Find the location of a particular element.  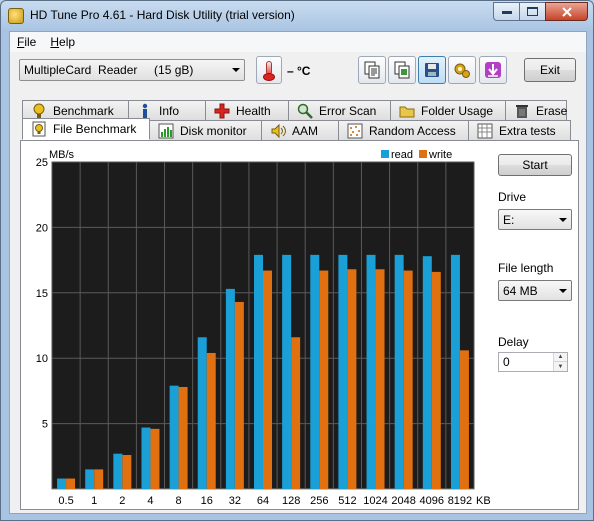

delay-spin-buttons: ▲ ▼ is located at coordinates (560, 362).